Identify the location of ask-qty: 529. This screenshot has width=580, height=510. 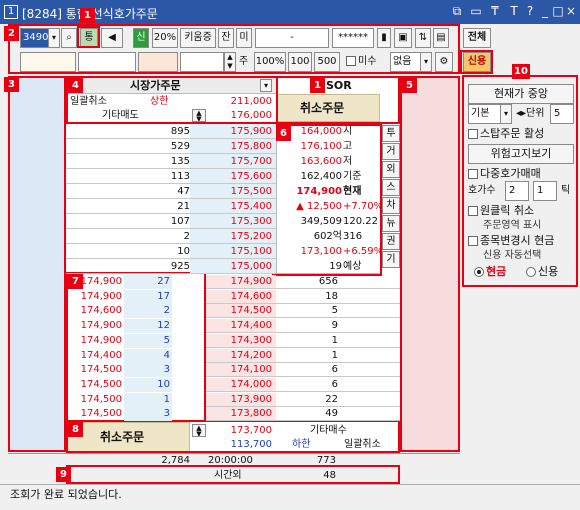
(150, 147).